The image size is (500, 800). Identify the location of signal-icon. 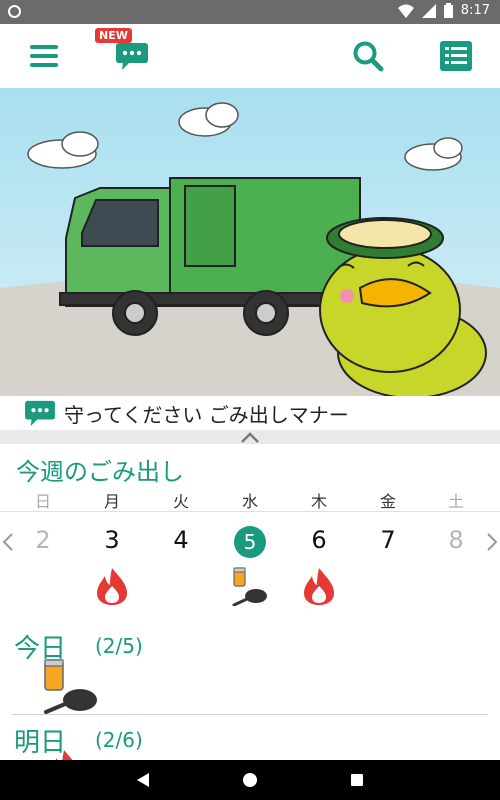
(428, 10).